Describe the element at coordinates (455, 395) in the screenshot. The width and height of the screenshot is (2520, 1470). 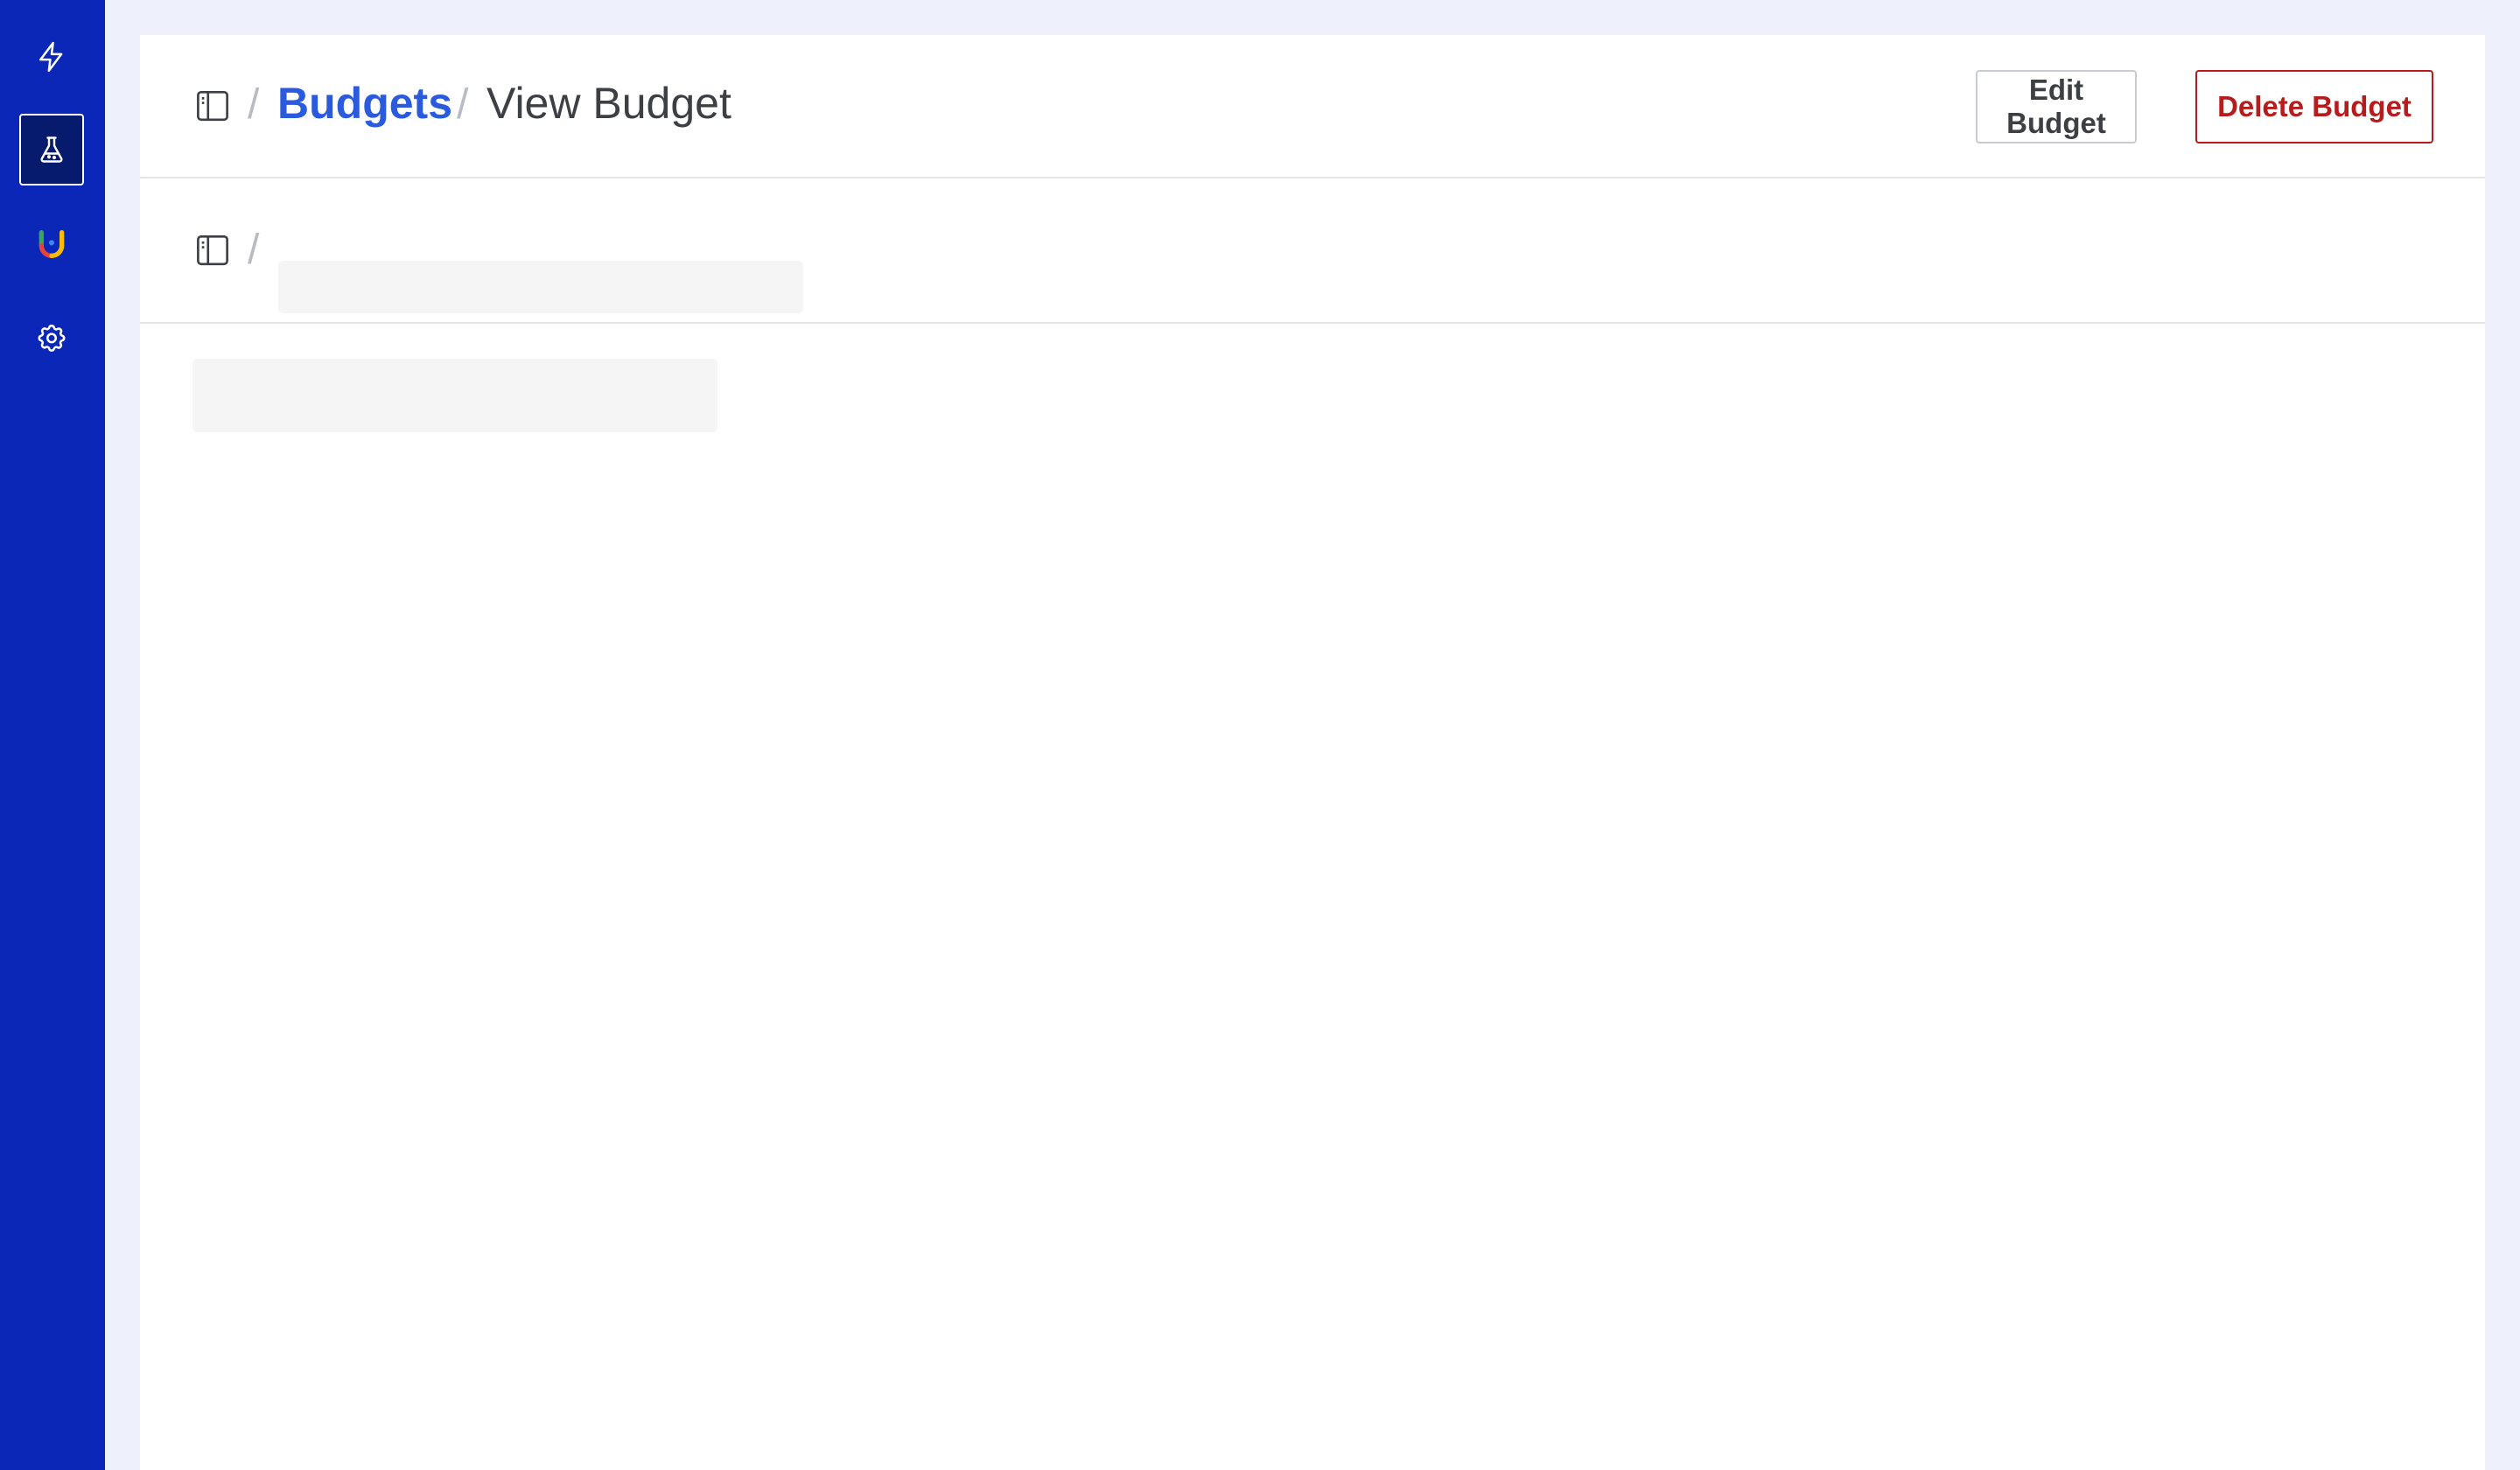
I see `loading-skeleton-title` at that location.